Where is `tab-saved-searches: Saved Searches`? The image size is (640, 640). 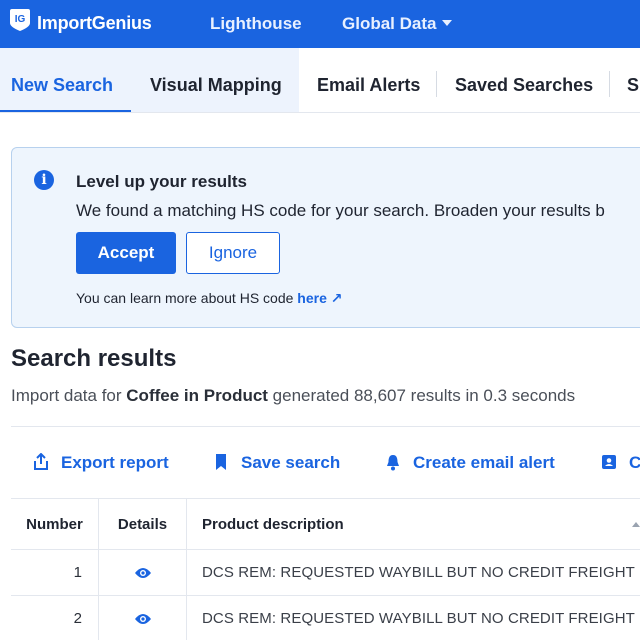 tab-saved-searches: Saved Searches is located at coordinates (524, 80).